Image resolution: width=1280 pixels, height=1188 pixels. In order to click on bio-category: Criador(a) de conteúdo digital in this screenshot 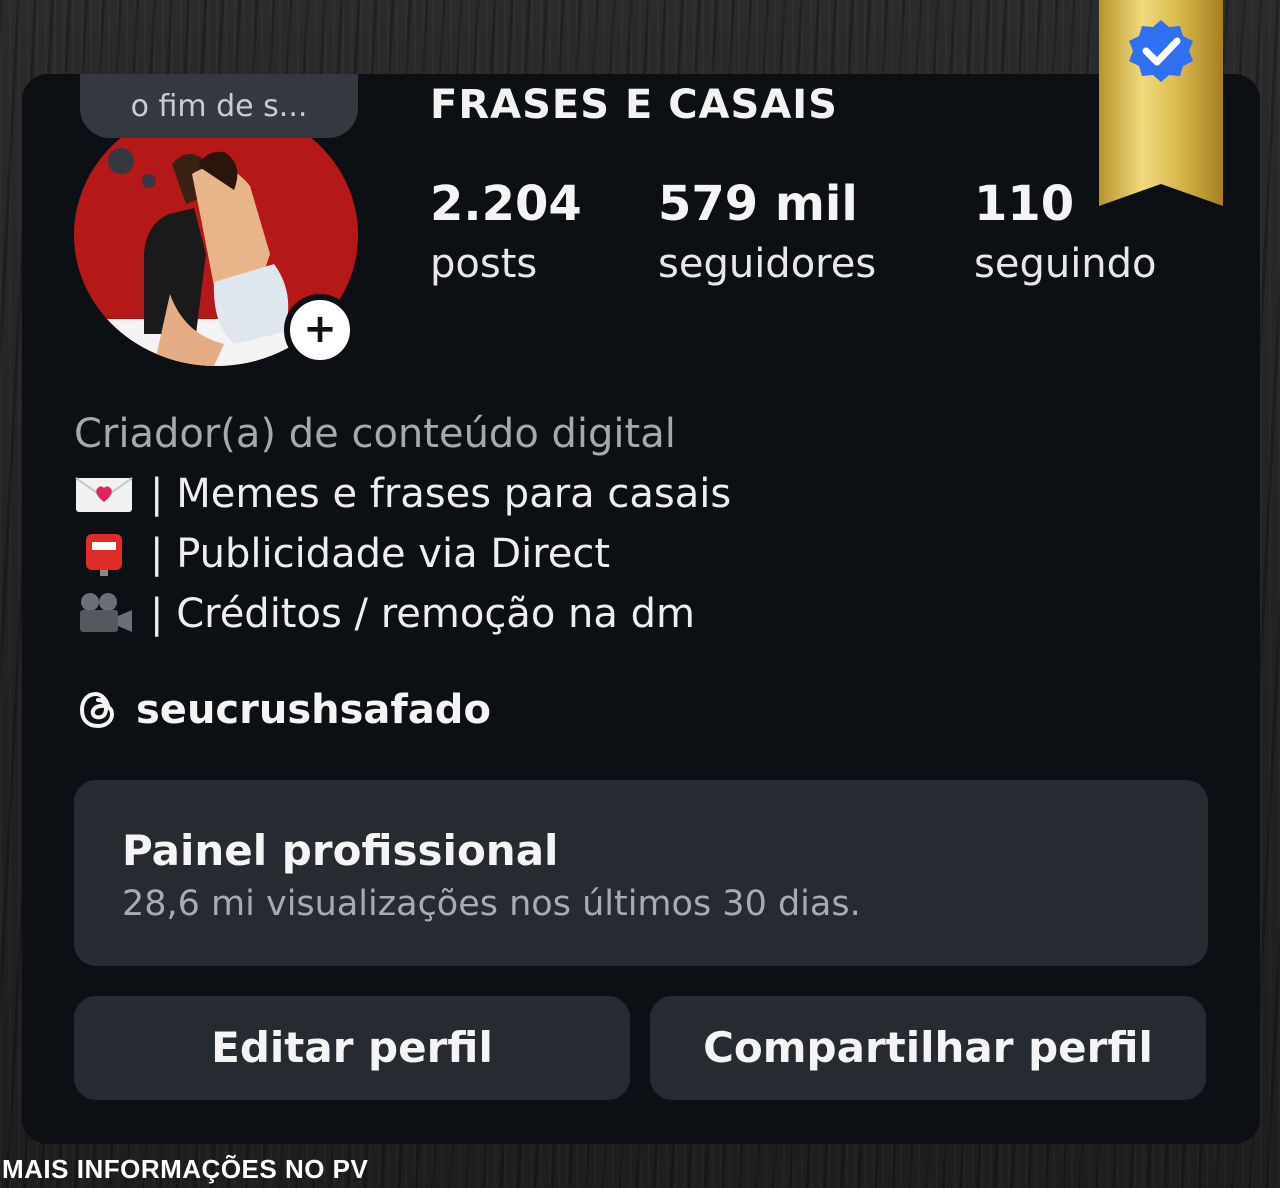, I will do `click(375, 434)`.